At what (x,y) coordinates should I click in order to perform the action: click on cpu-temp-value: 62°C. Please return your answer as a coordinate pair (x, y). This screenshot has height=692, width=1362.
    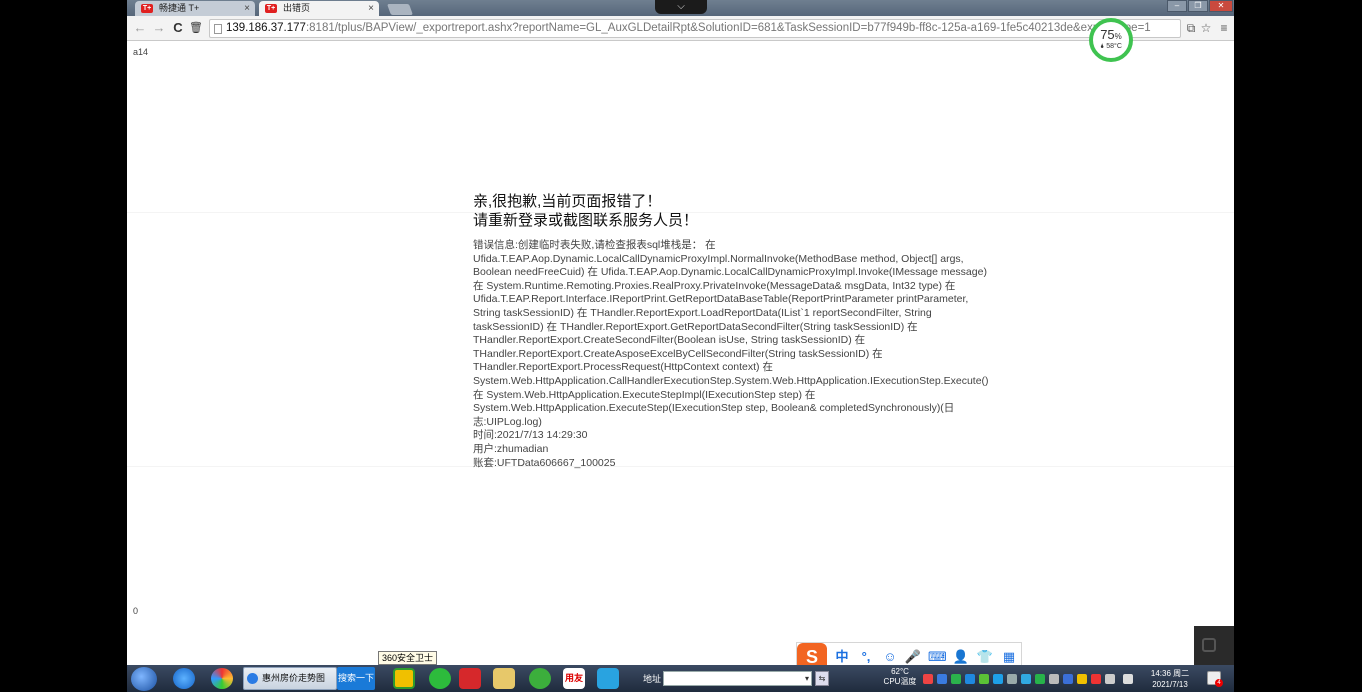
    Looking at the image, I should click on (900, 671).